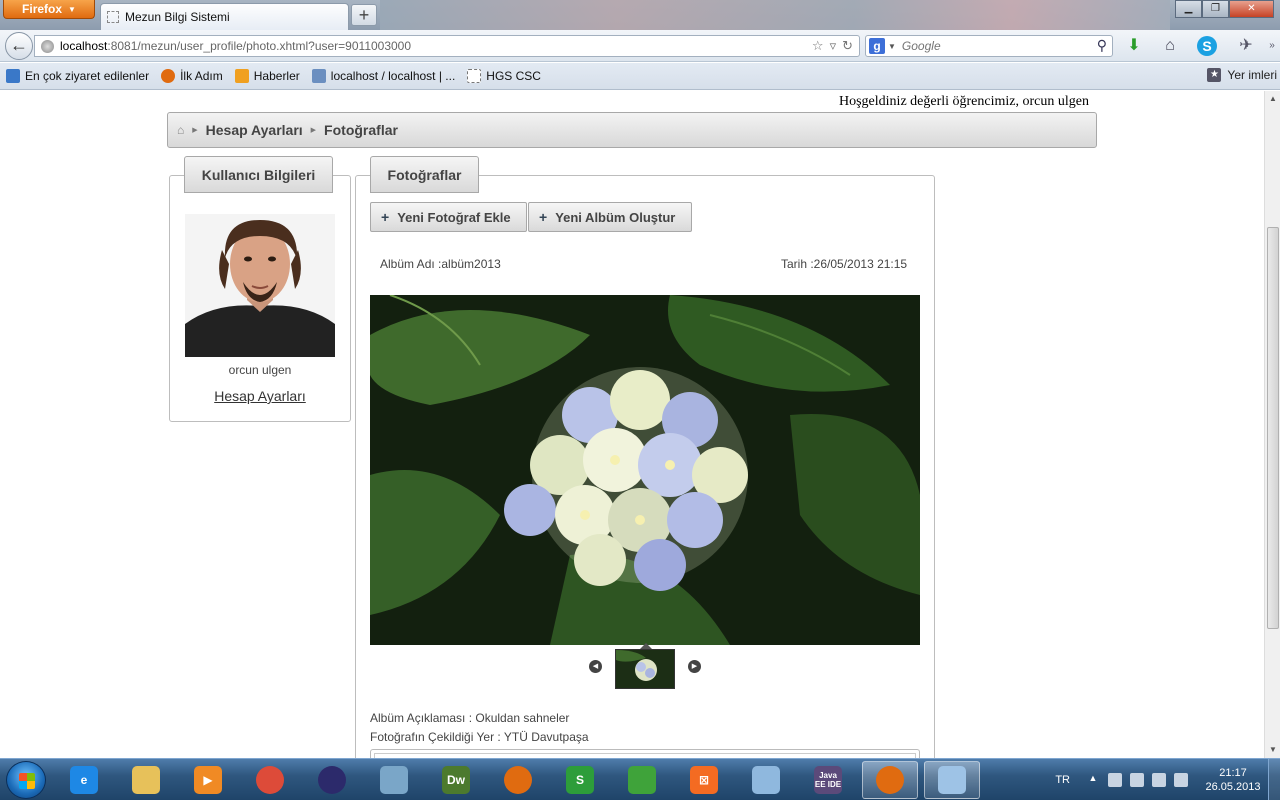  Describe the element at coordinates (1233, 787) in the screenshot. I see `clock-date: 26.05.2013` at that location.